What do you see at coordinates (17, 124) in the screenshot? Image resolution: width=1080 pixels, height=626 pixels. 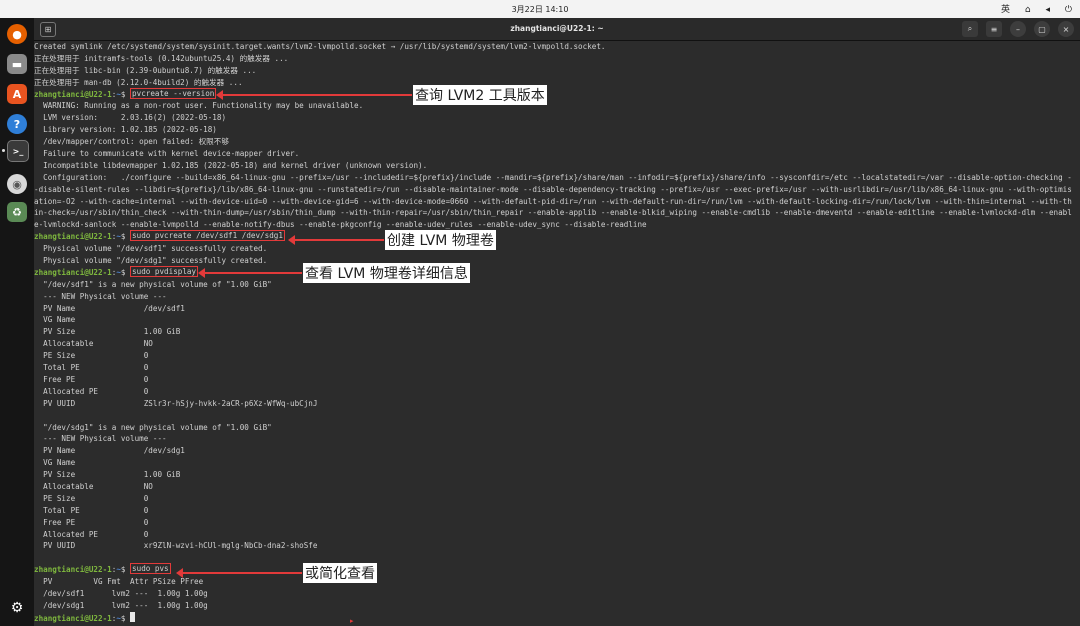 I see `help-icon: ?` at bounding box center [17, 124].